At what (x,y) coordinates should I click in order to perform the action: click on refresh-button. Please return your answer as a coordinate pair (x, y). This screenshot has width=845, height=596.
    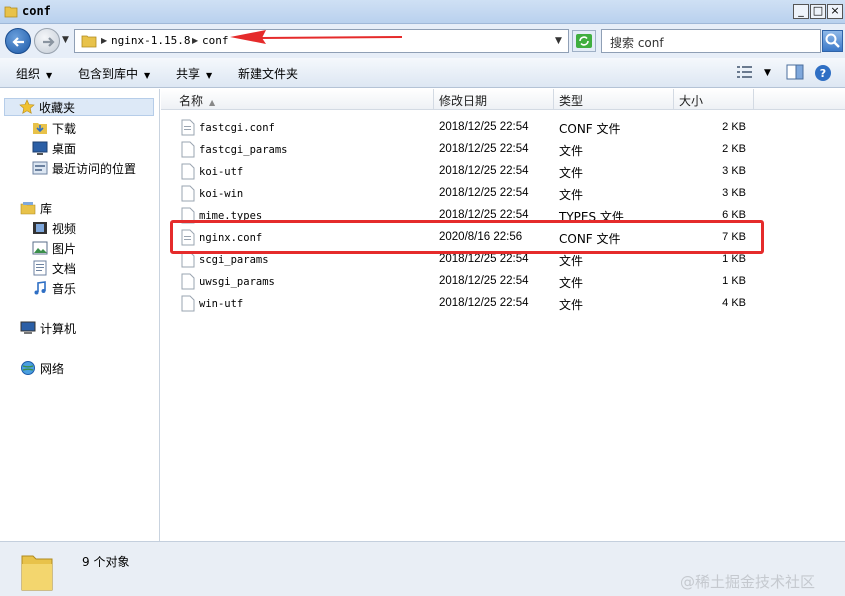
    Looking at the image, I should click on (584, 41).